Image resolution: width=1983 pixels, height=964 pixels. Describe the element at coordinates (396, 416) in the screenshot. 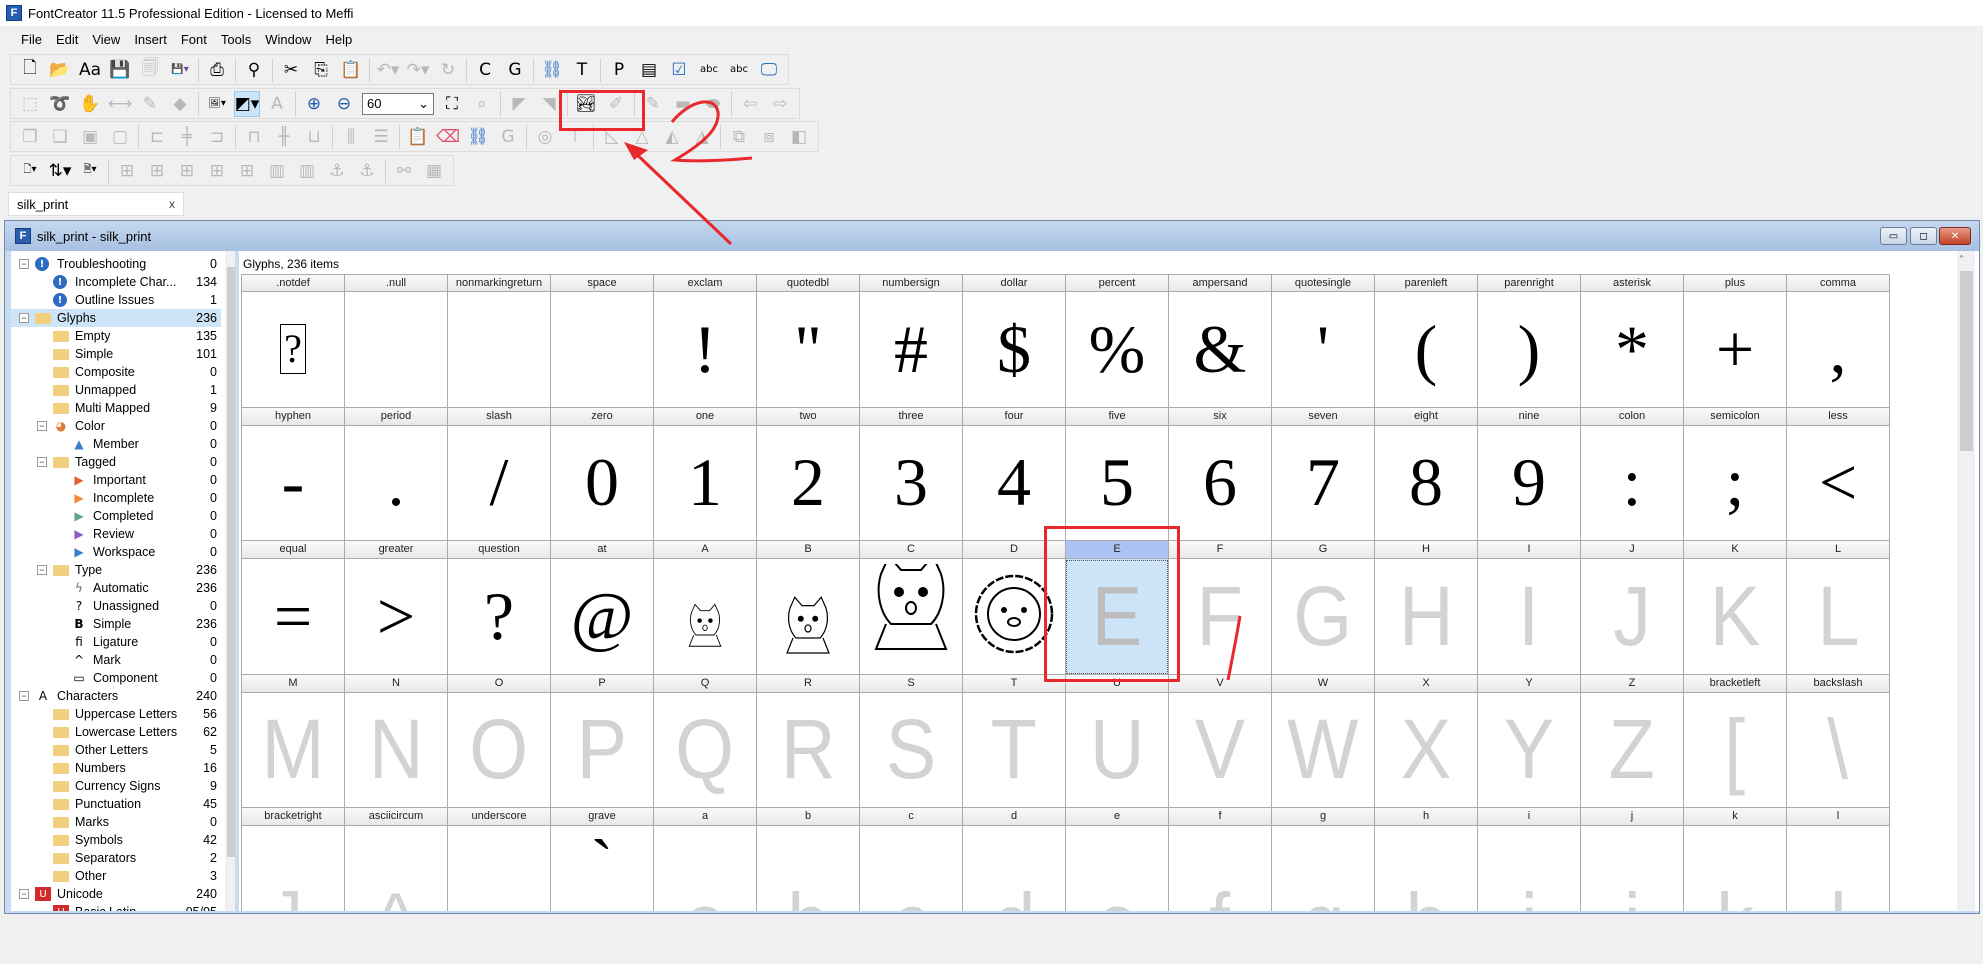

I see `glyph-name-header: period` at that location.